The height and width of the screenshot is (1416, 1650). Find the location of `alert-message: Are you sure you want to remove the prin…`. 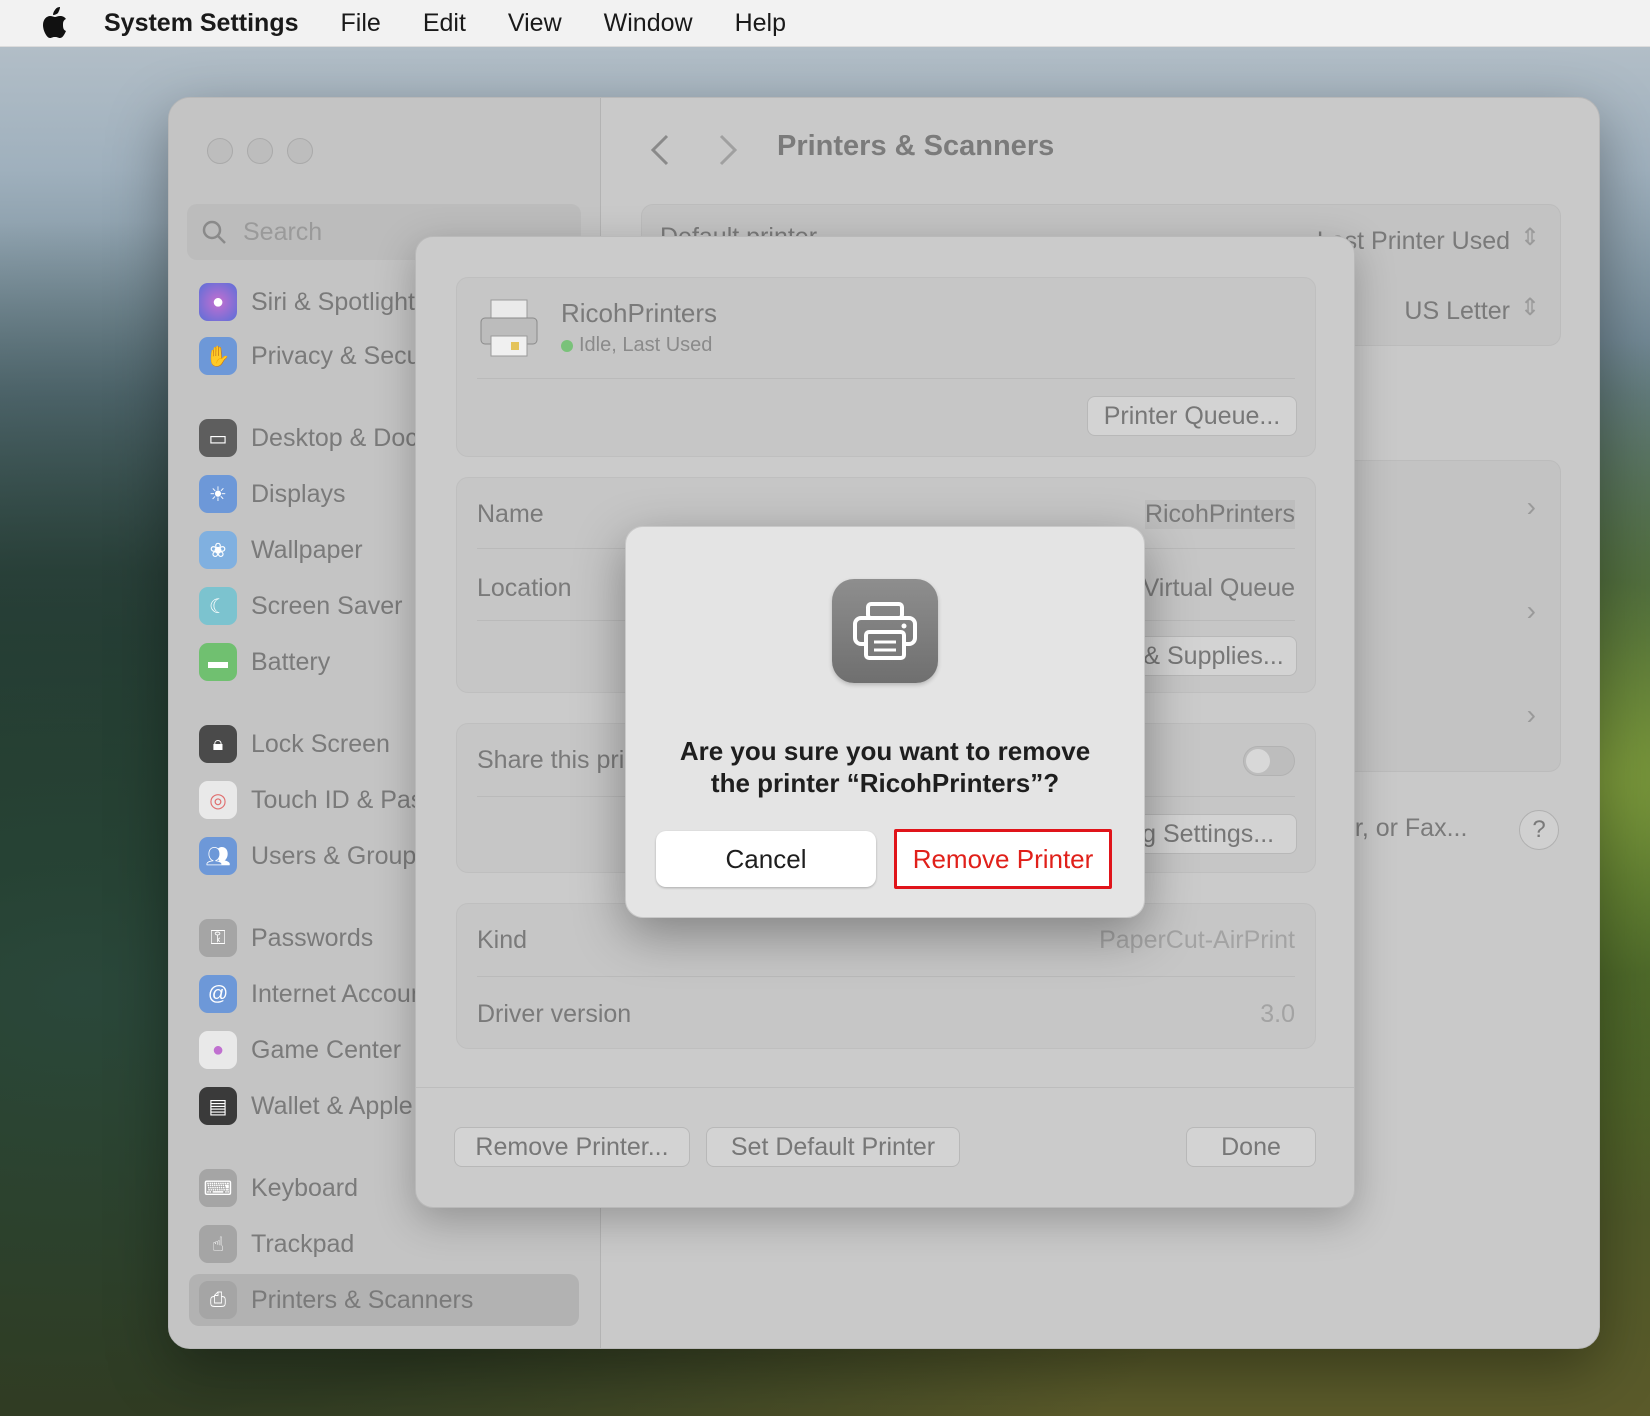

alert-message: Are you sure you want to remove the prin… is located at coordinates (885, 767).